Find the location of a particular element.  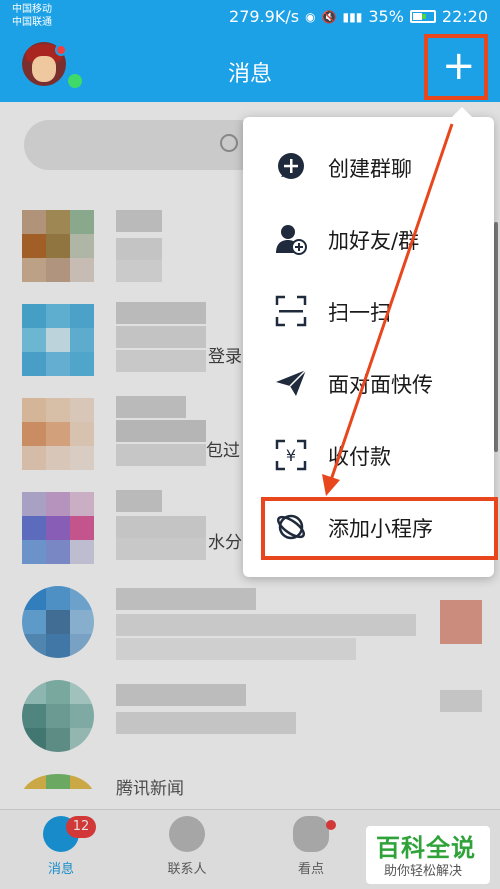

menu-item-create-group: 创建群聊 is located at coordinates (368, 167).